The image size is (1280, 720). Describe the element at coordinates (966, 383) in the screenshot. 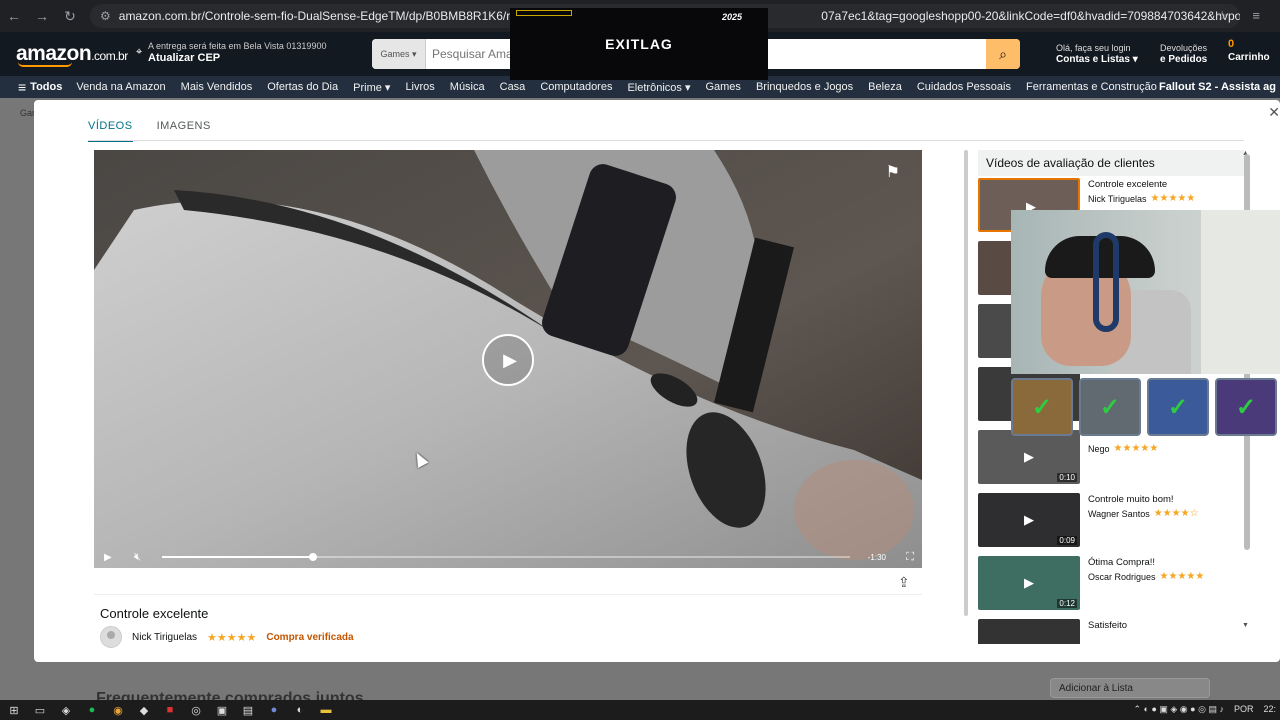

I see `panel-scrollbar` at that location.